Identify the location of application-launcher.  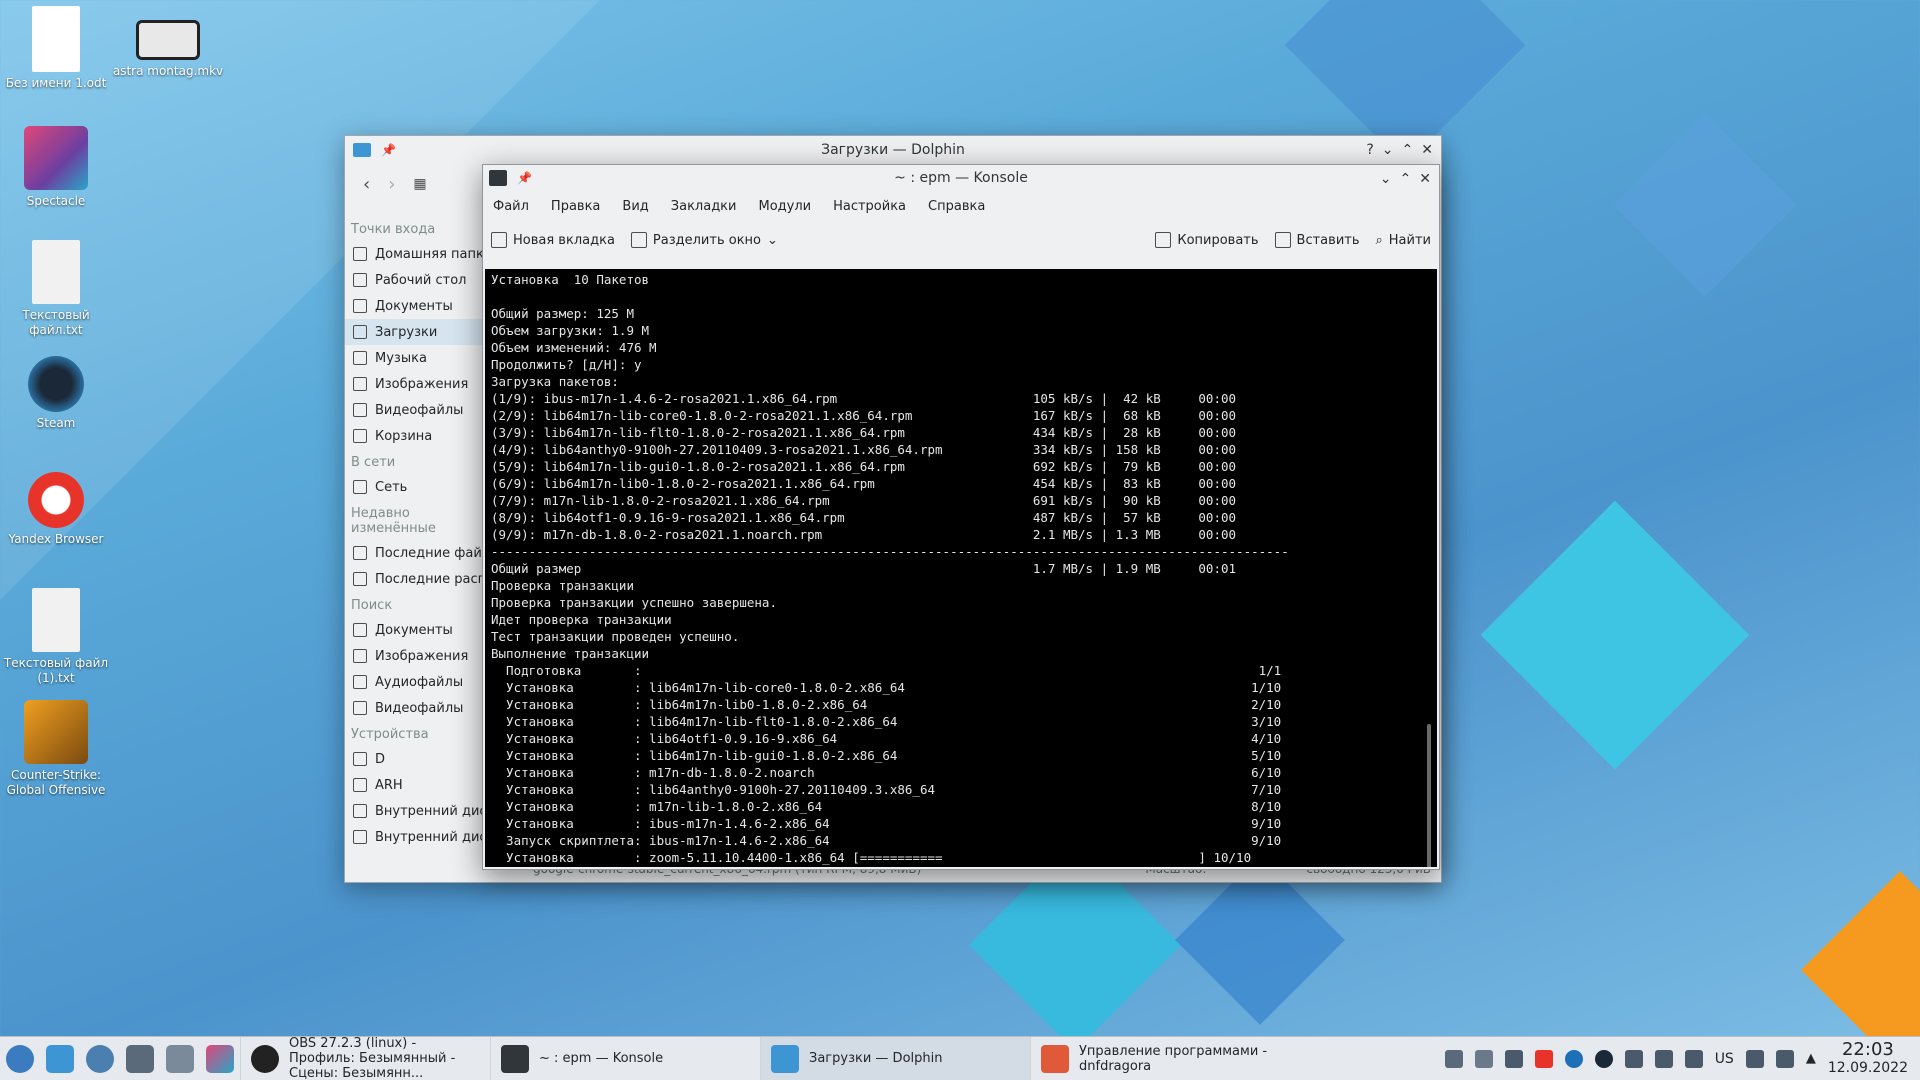
(20, 1058).